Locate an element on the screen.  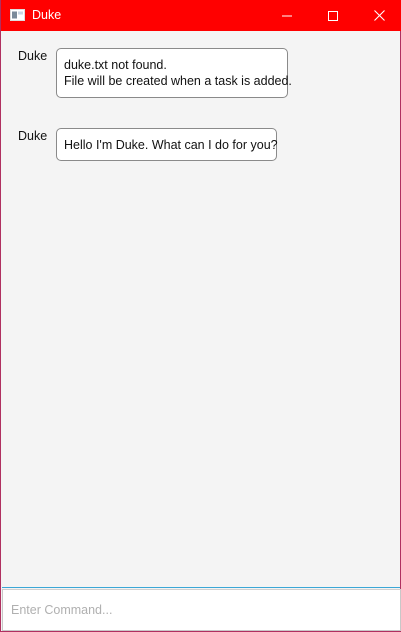
title-bar: Duke is located at coordinates (201, 15).